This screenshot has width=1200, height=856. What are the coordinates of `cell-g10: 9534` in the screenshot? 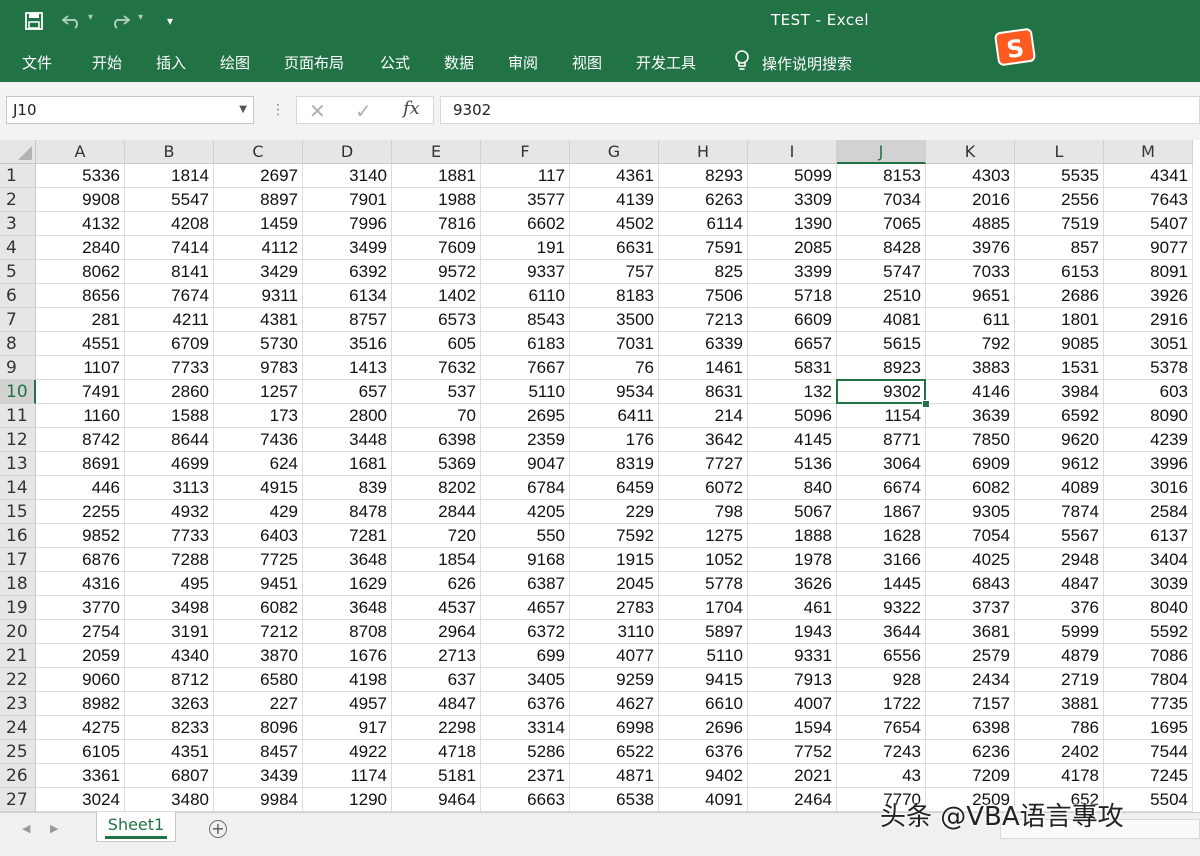 It's located at (614, 392).